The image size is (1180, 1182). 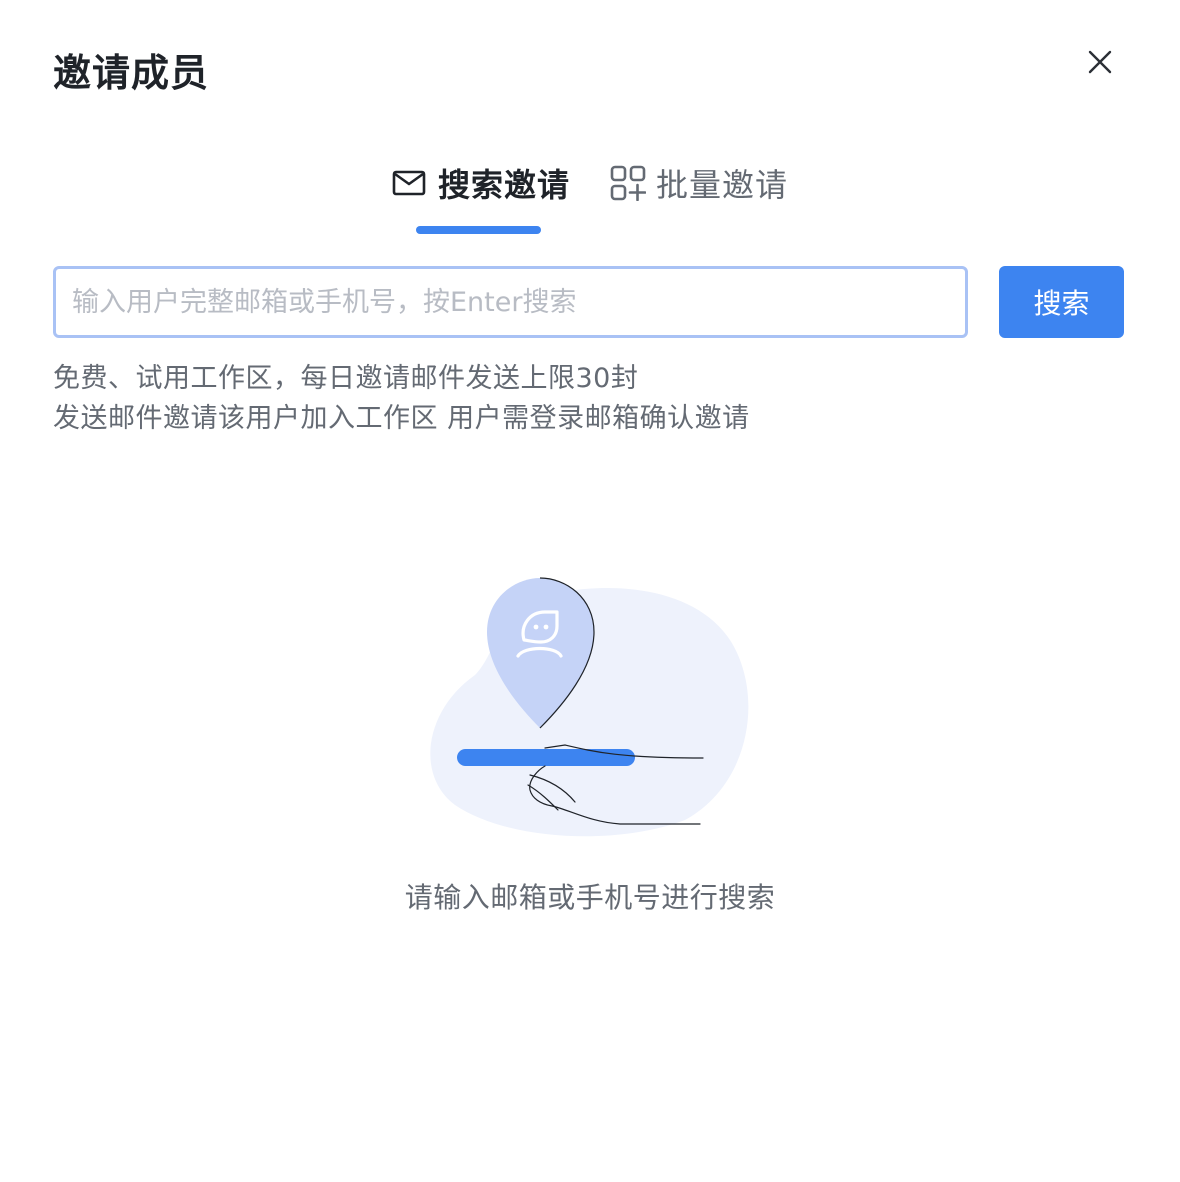 I want to click on batch-grid-icon, so click(x=628, y=183).